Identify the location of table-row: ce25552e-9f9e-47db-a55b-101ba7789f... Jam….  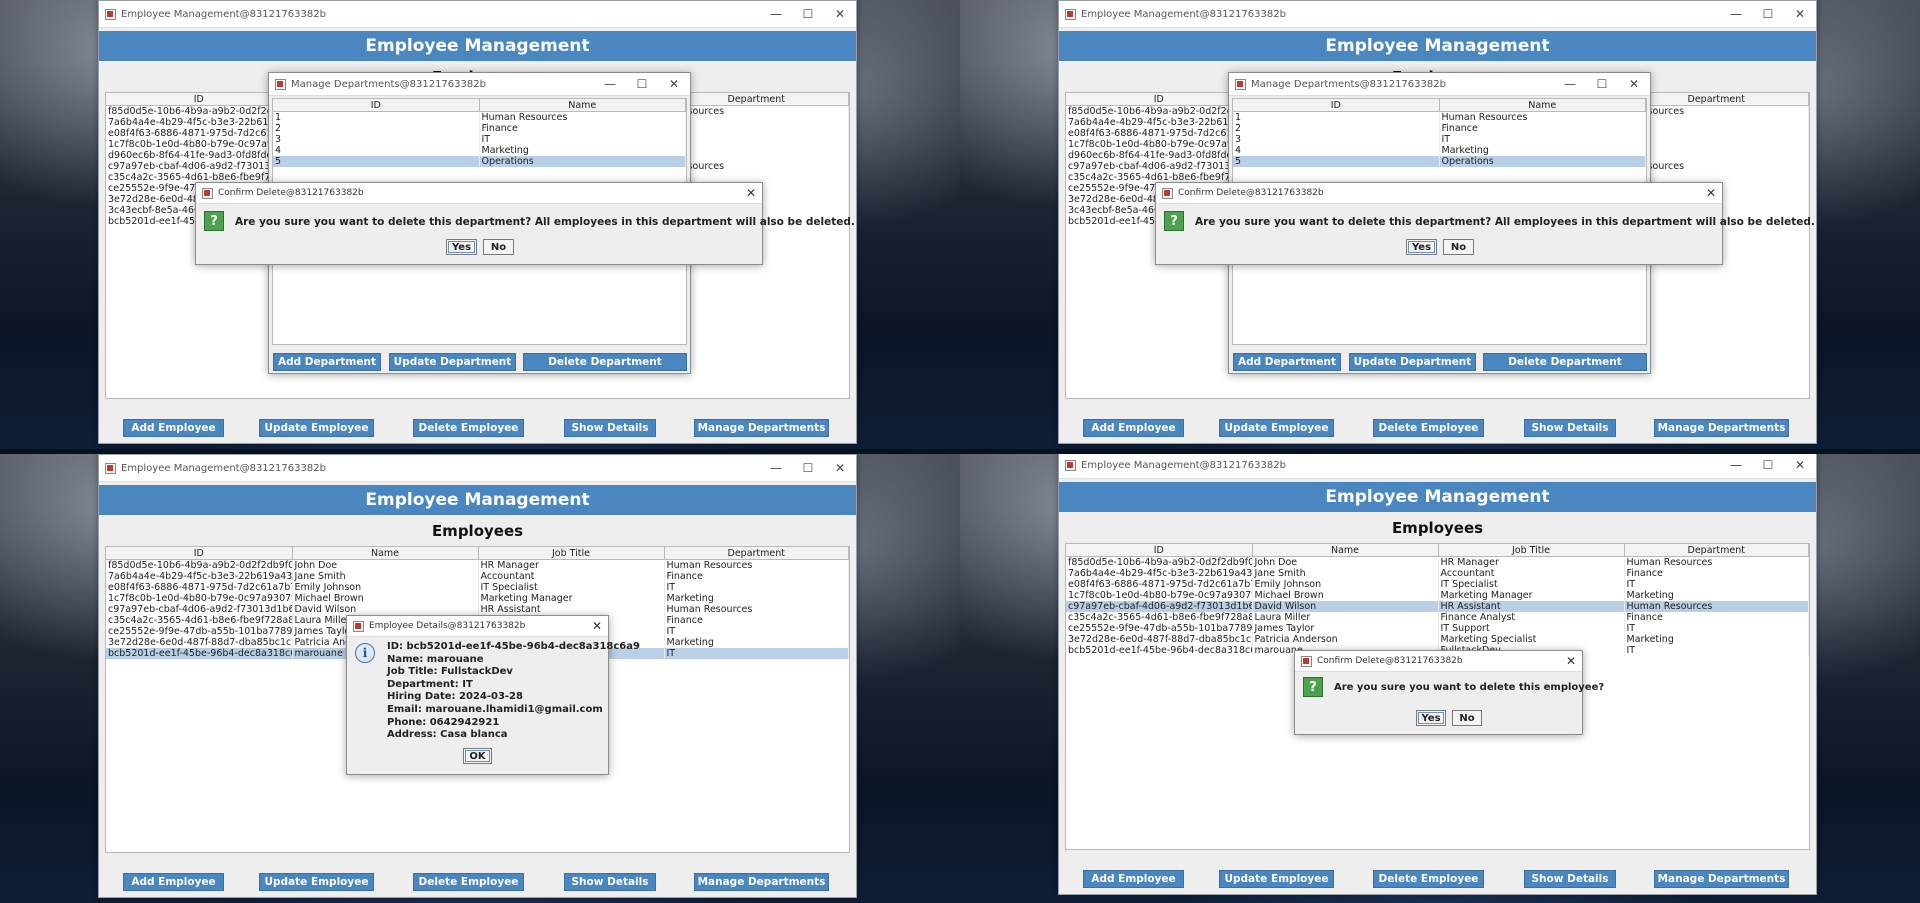
(1437, 628).